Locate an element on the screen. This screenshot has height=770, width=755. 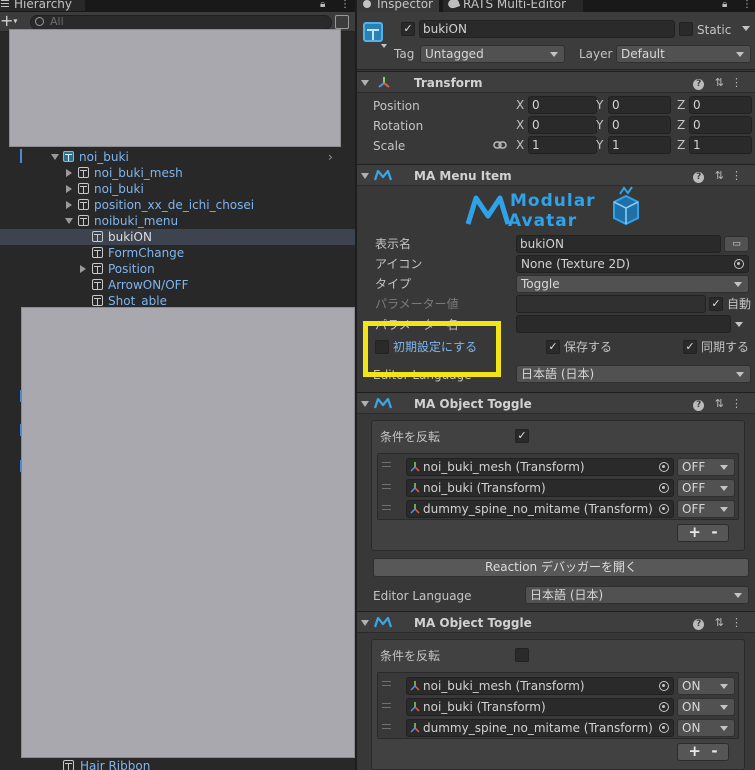
tree-row: FormChange is located at coordinates (177, 253).